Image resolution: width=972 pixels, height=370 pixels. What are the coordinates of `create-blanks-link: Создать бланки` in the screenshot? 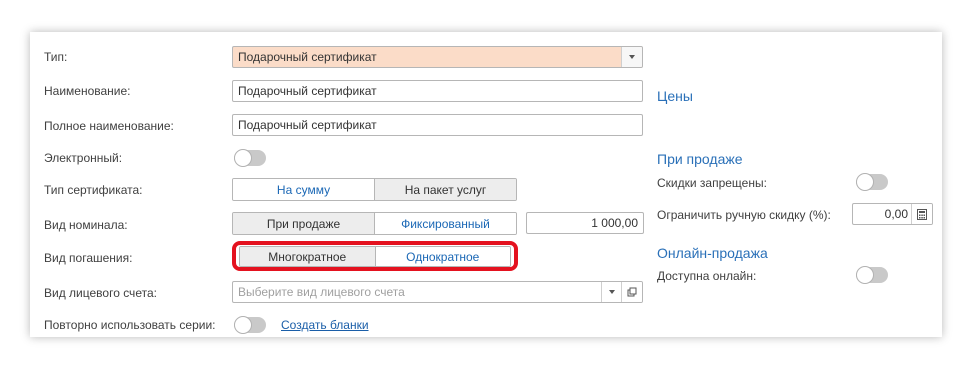 It's located at (325, 325).